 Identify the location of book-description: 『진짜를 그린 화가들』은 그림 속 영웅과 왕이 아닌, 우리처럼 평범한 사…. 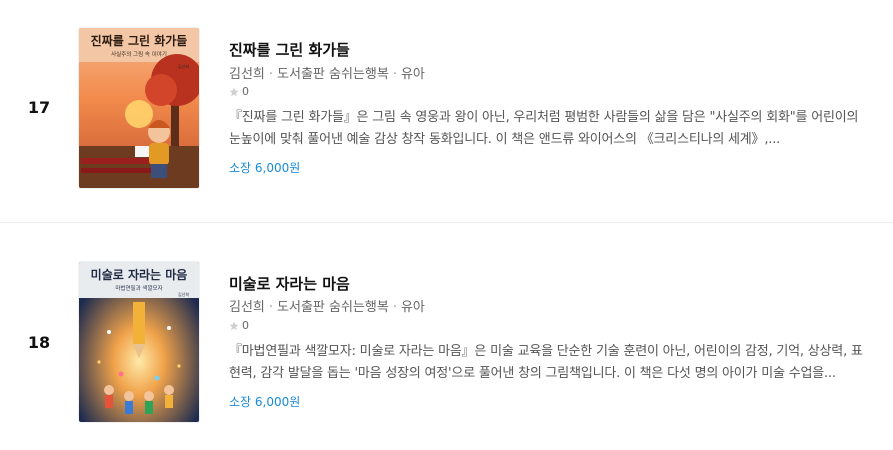
(544, 128).